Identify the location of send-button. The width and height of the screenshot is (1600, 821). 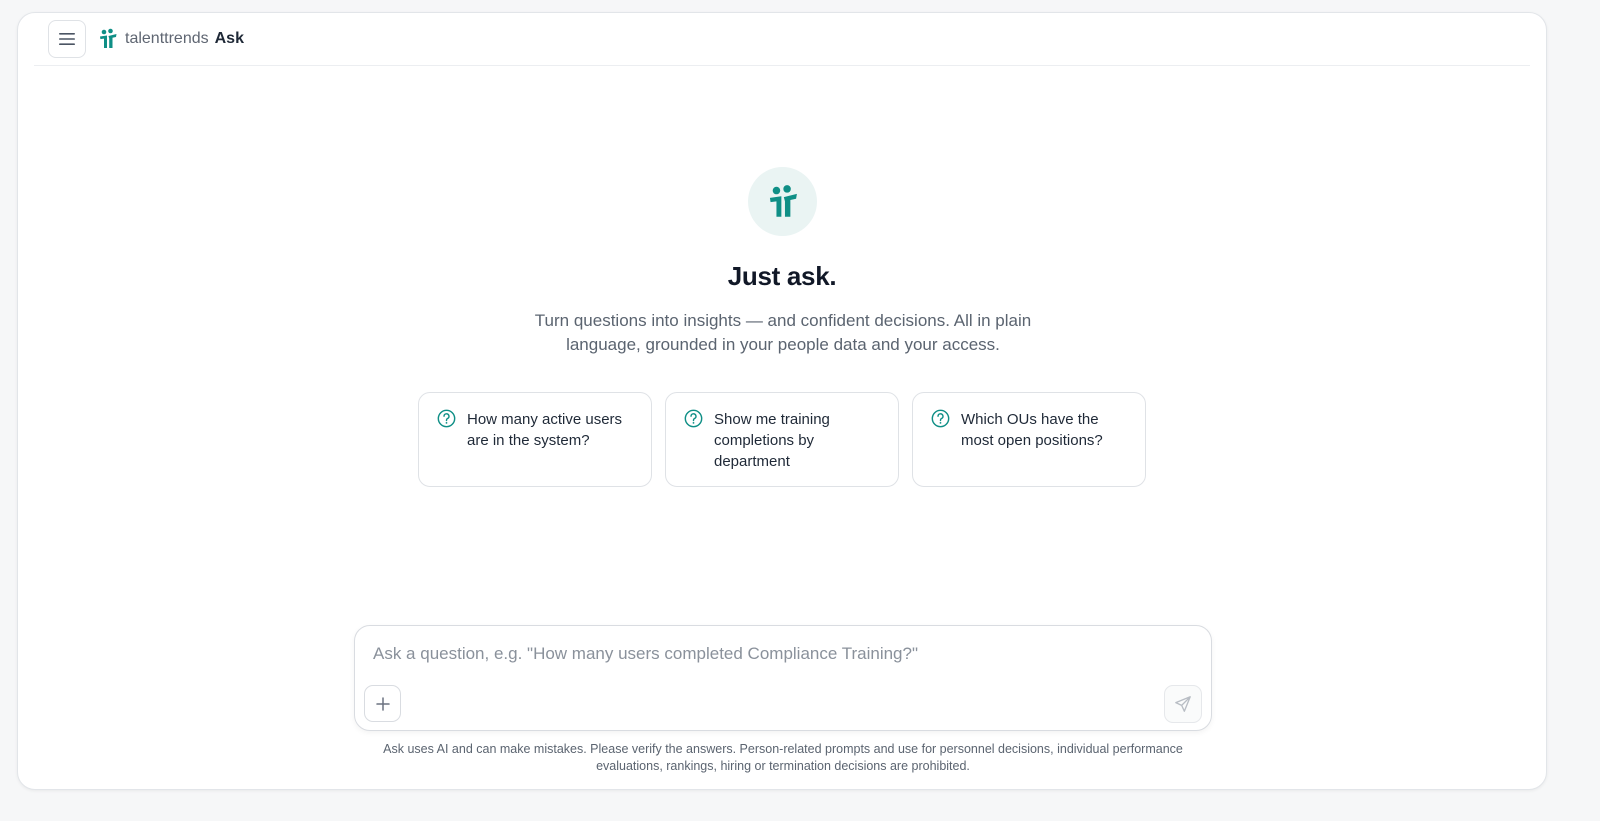
(1183, 704).